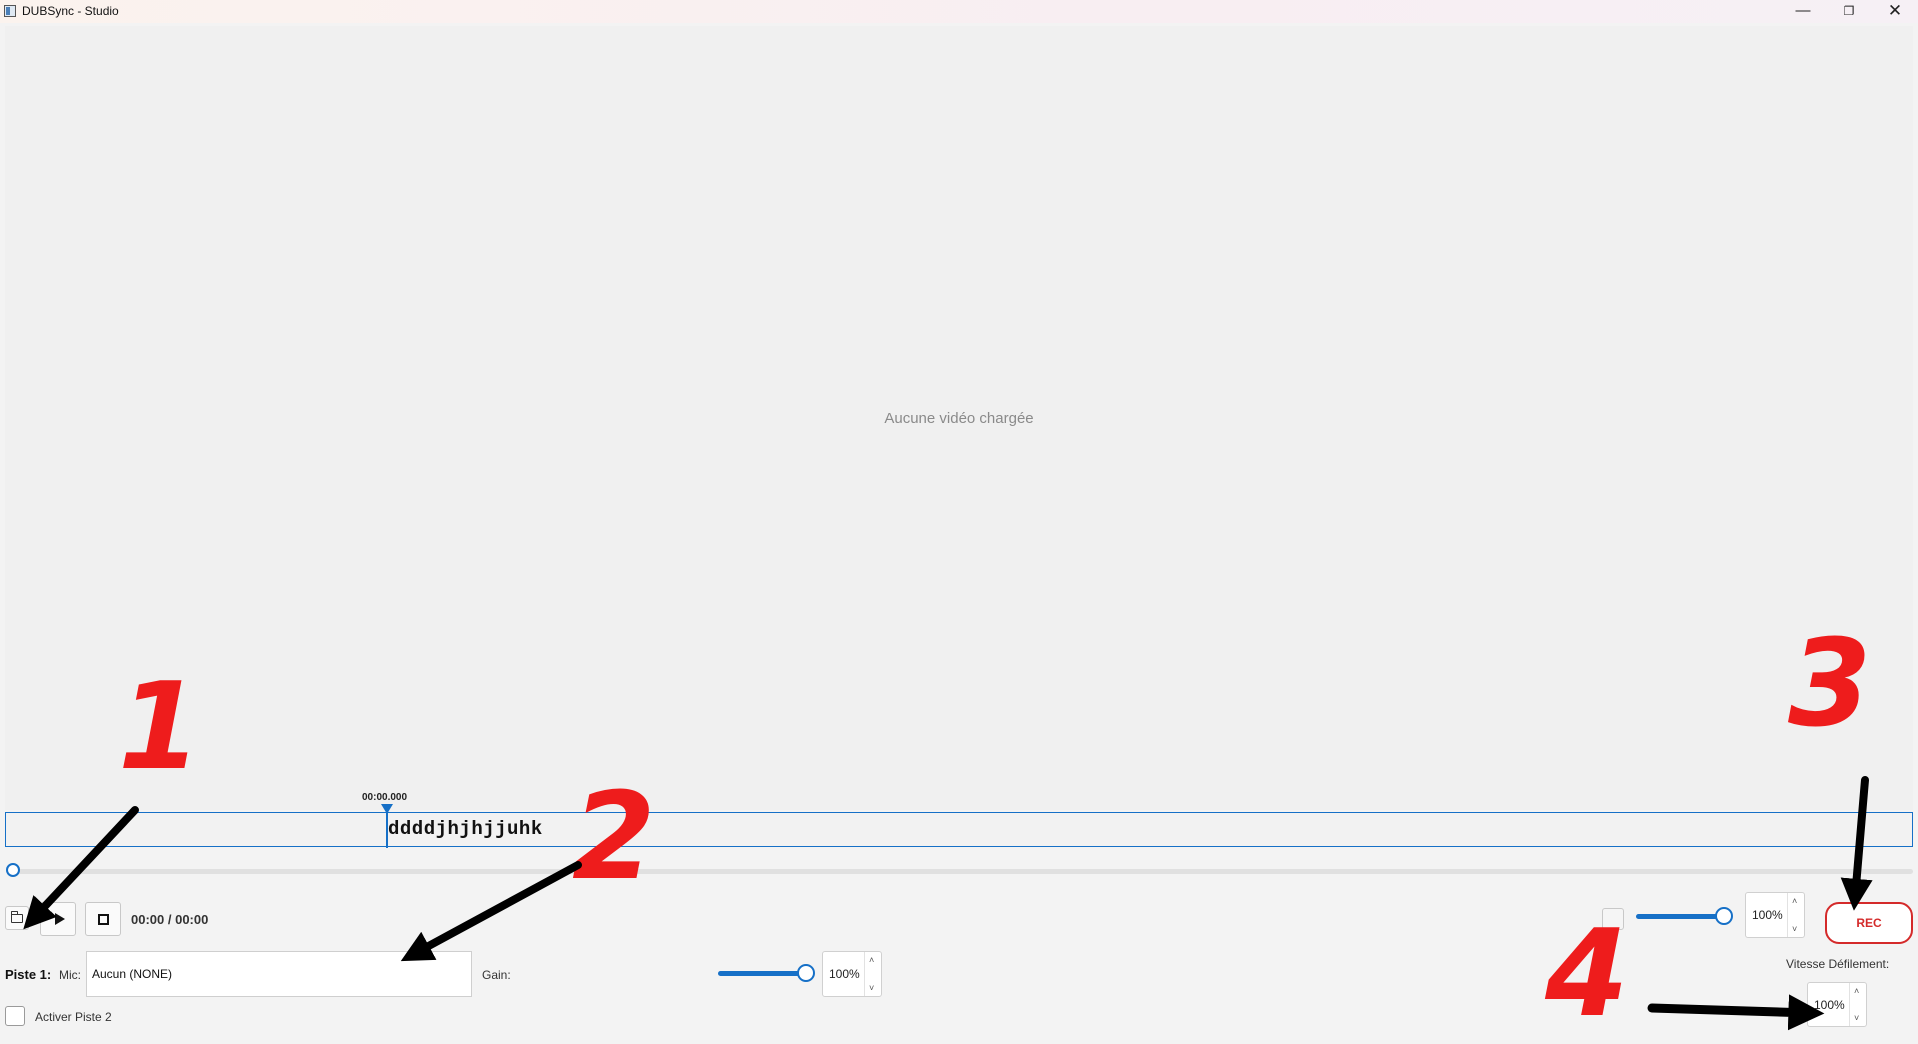 This screenshot has height=1044, width=1918. I want to click on play-icon, so click(59, 919).